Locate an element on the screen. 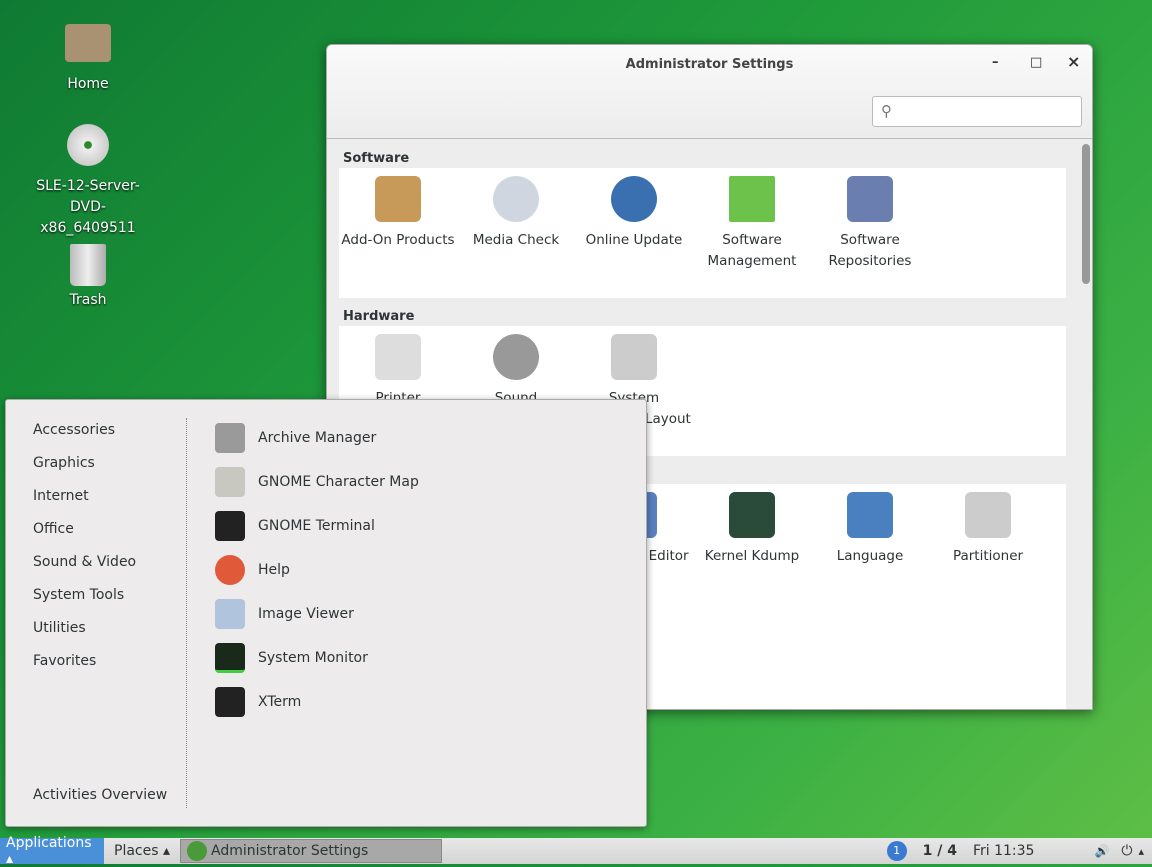 The image size is (1152, 867). desktop-icon-label: SLE-12-Server-DVD-x86_6409511 is located at coordinates (88, 207).